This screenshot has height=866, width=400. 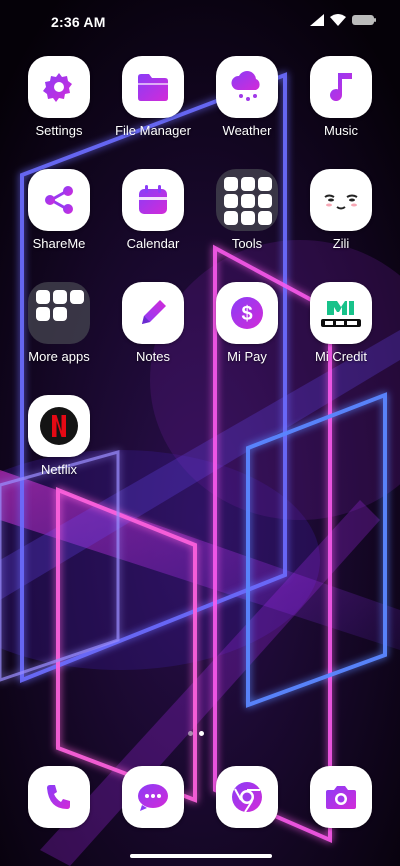 I want to click on smiley-face-icon, so click(x=341, y=200).